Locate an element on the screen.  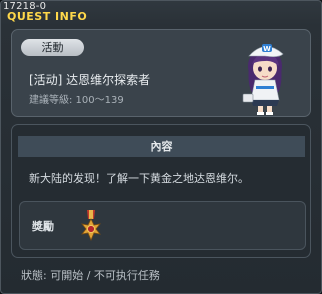
reward-box: 獎勵 is located at coordinates (162, 225).